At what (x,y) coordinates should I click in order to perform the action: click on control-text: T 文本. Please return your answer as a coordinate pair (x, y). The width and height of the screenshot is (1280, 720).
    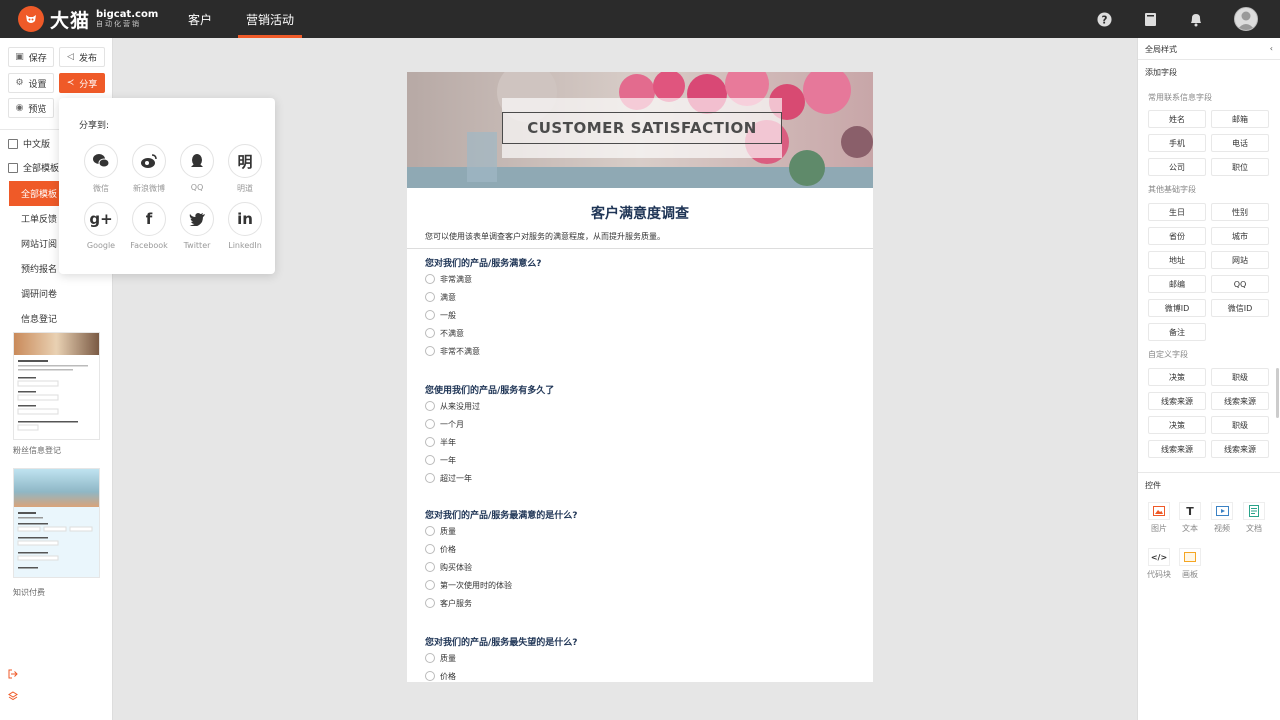
    Looking at the image, I should click on (1190, 518).